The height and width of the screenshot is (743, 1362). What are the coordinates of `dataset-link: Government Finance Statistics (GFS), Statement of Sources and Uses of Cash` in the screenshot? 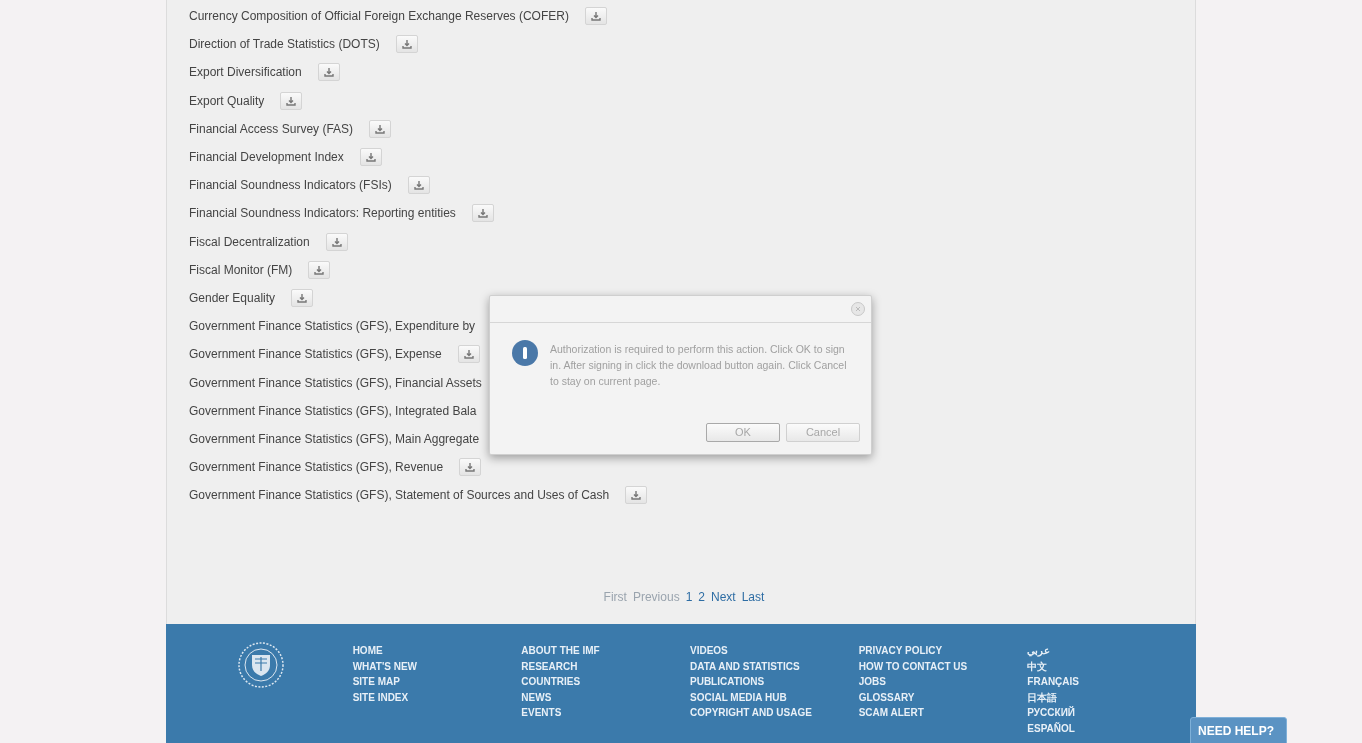 It's located at (399, 495).